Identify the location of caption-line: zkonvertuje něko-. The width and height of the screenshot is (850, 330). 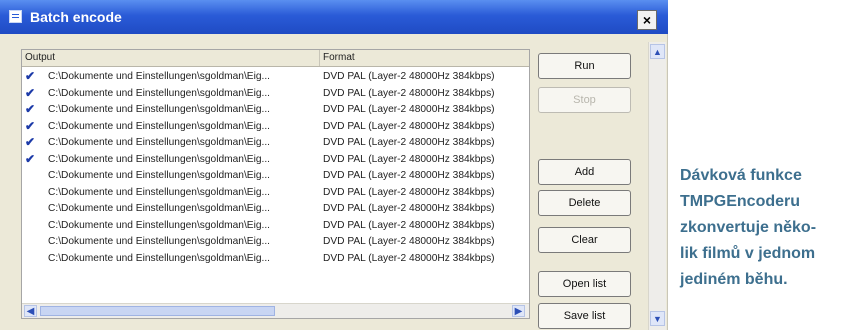
(748, 227).